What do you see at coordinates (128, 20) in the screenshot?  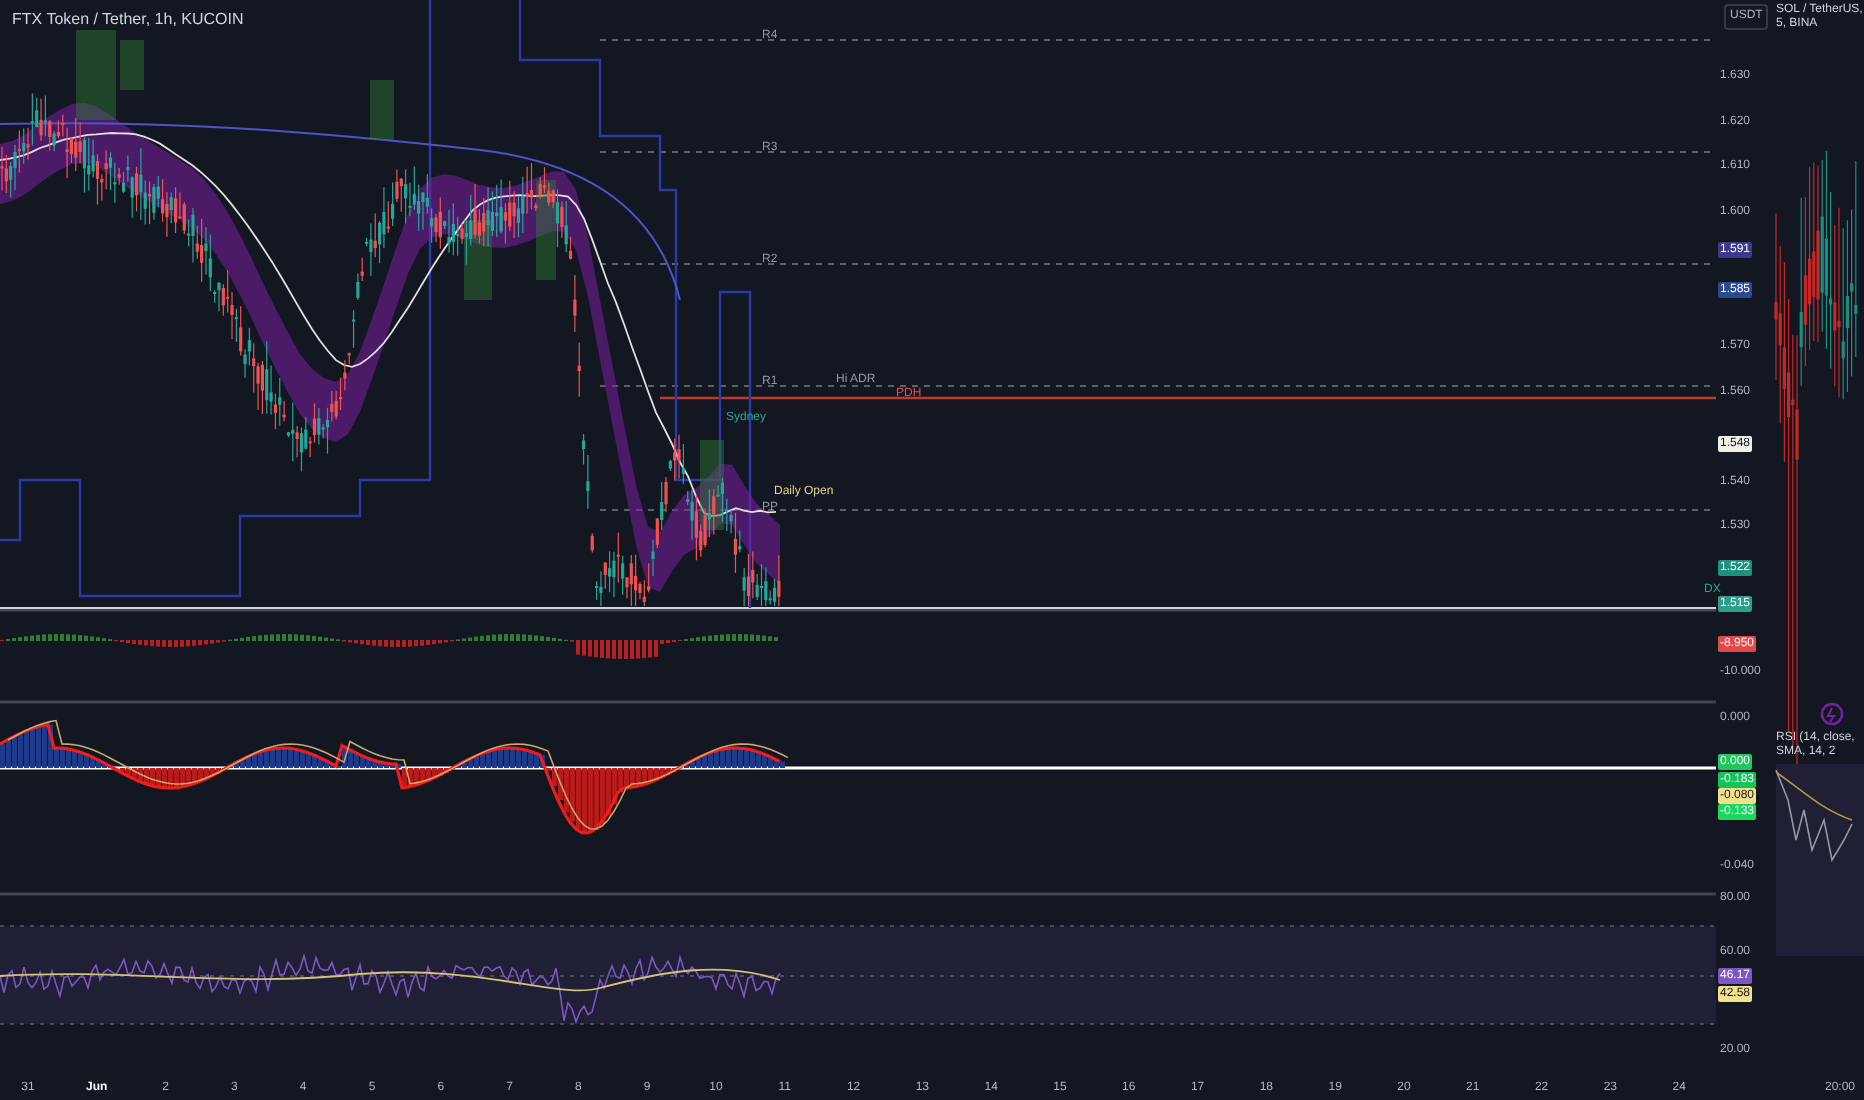 I see `chart-title: FTX Token / Tether, 1h, KUCOIN` at bounding box center [128, 20].